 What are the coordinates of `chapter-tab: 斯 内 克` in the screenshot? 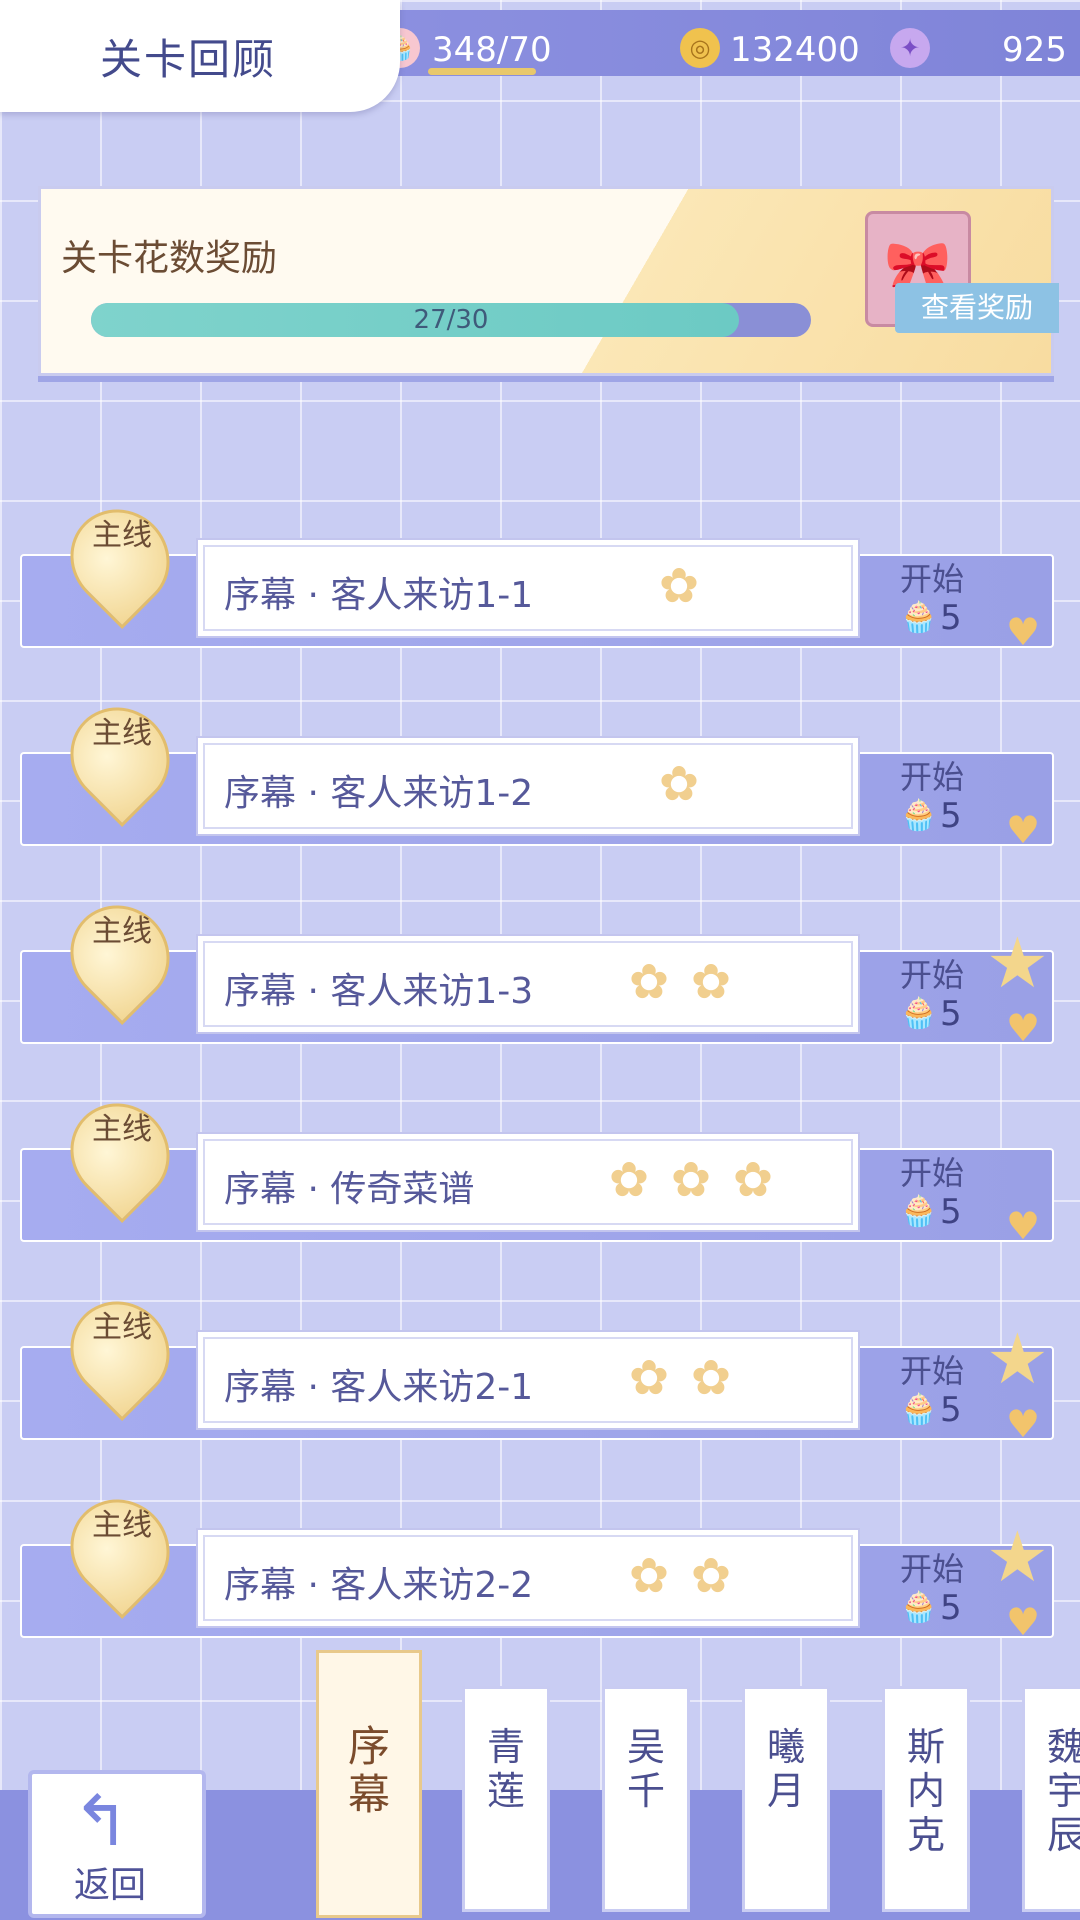 It's located at (926, 1799).